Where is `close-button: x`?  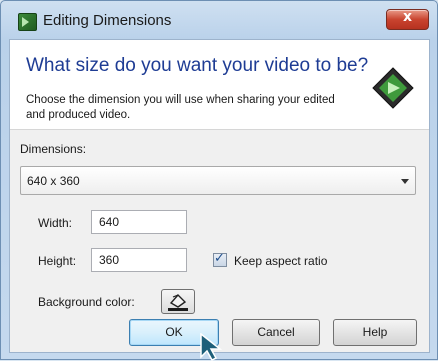 close-button: x is located at coordinates (407, 19).